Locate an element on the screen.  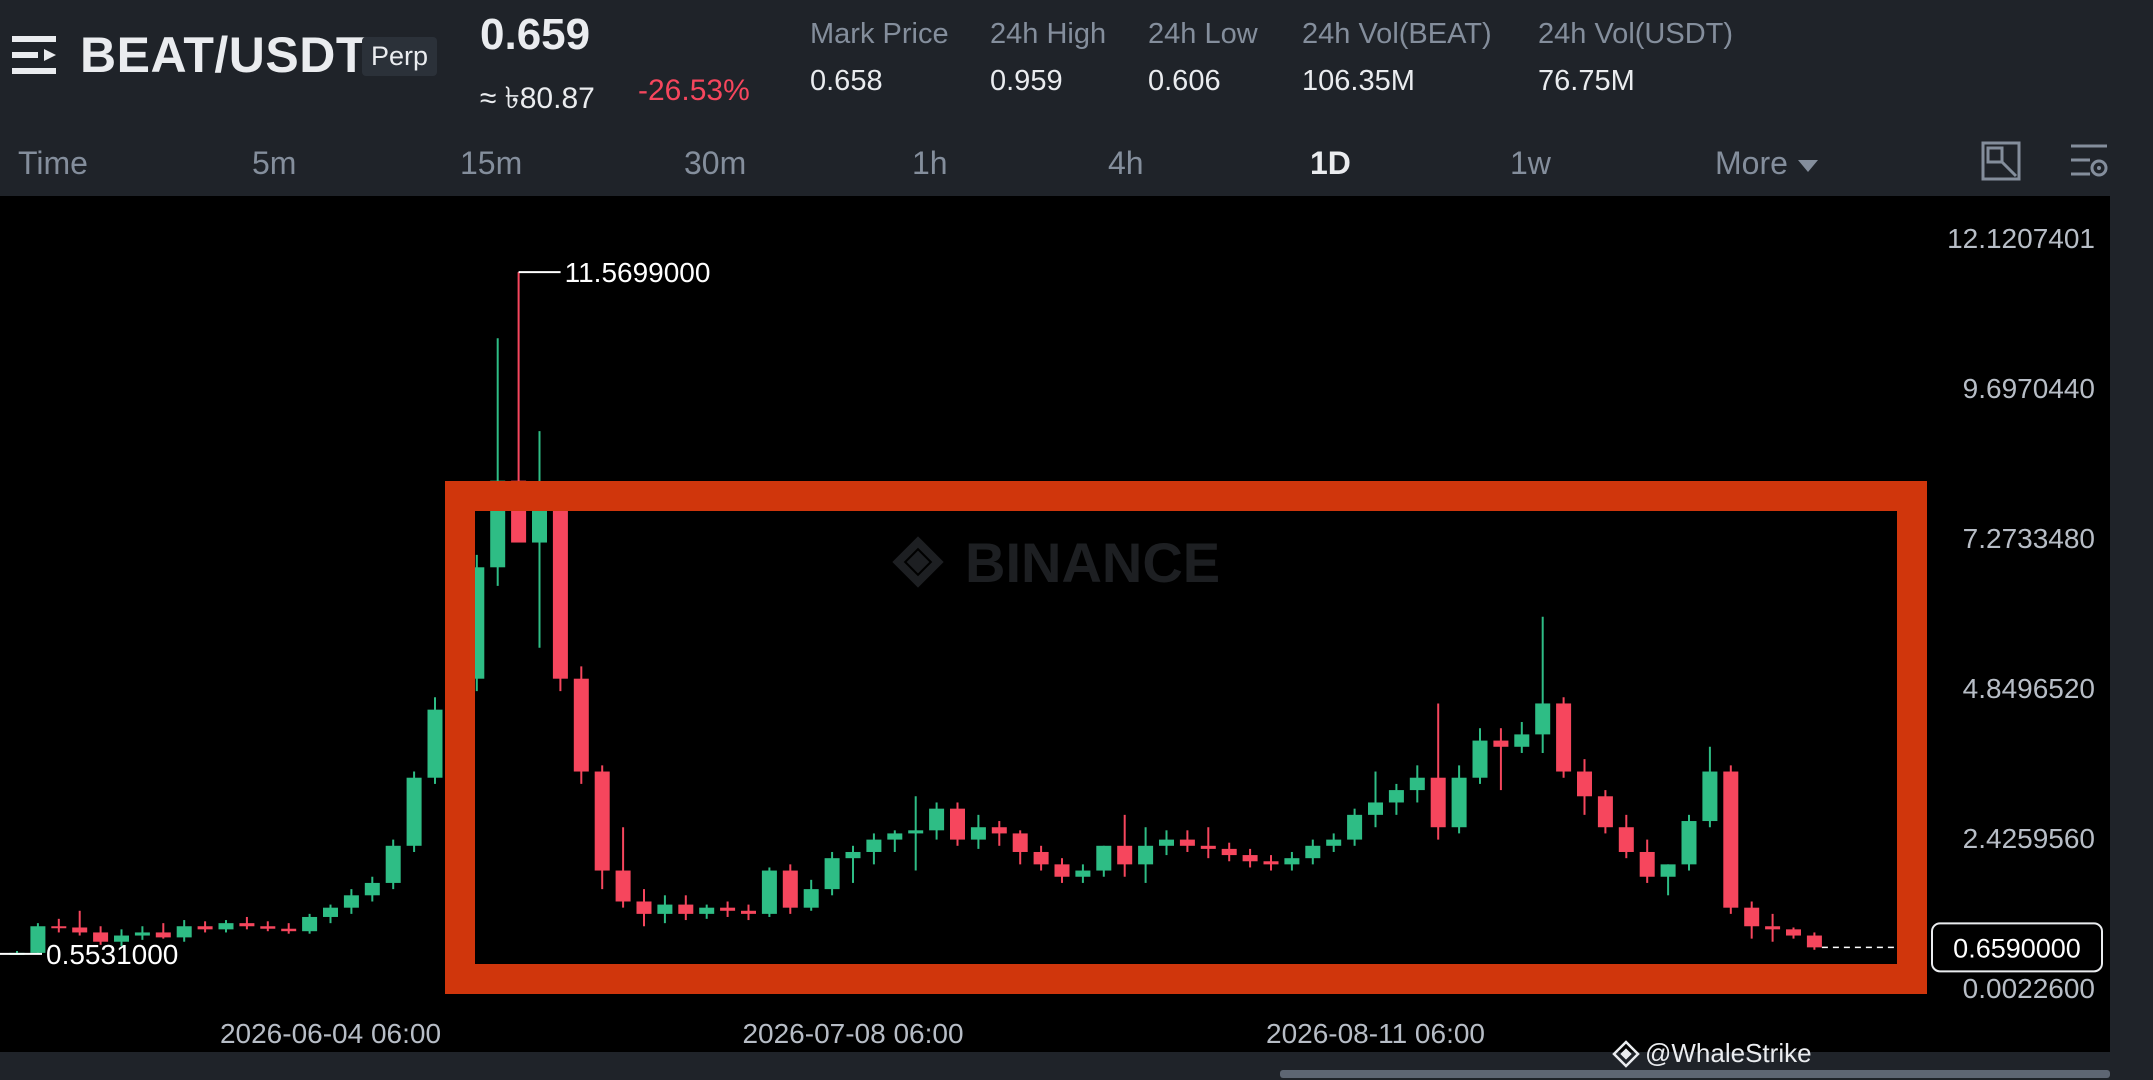
stat-label: 24h Low is located at coordinates (1203, 34).